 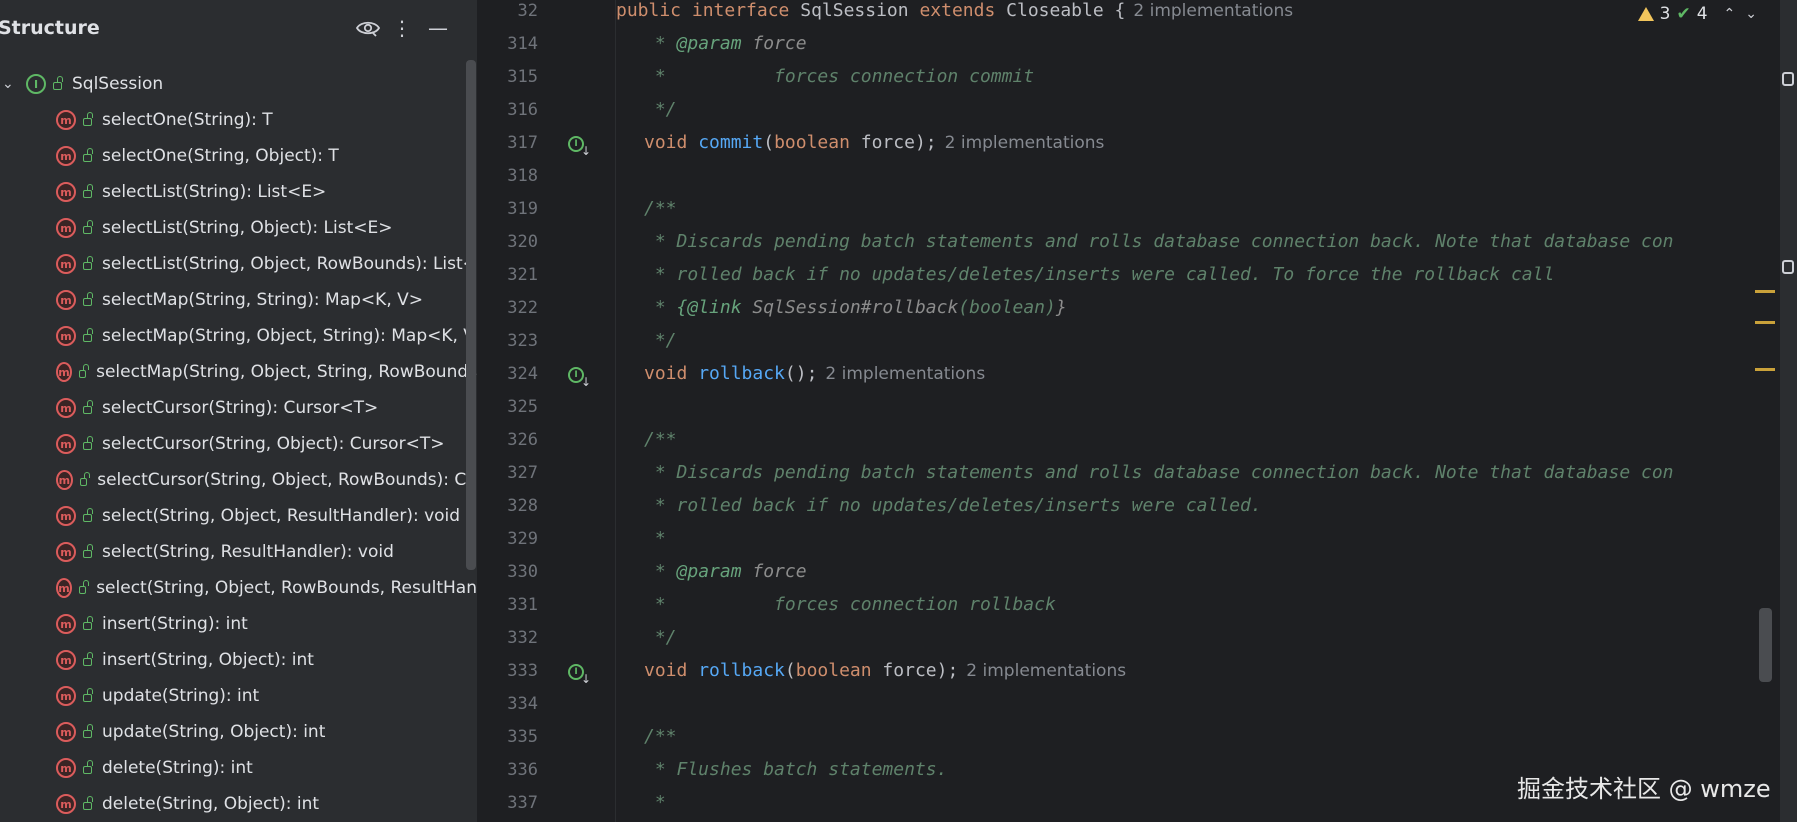 I want to click on code-line: 326 /**, so click(x=1137, y=441).